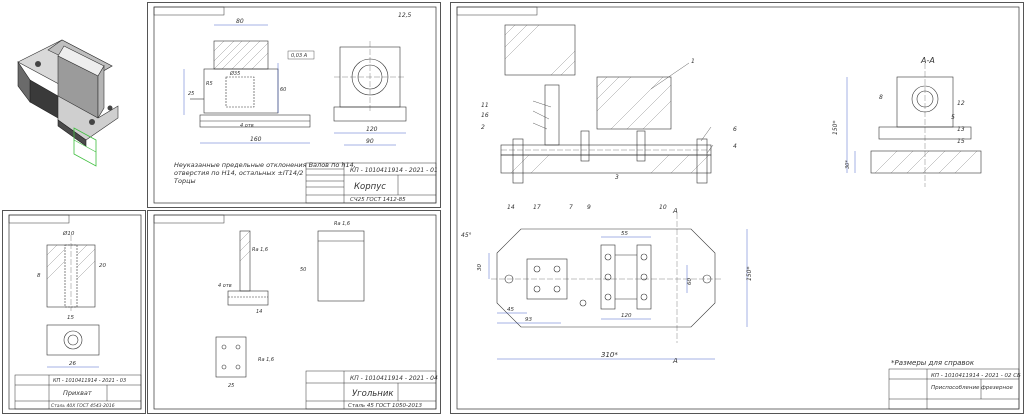 This screenshot has width=1024, height=418. Describe the element at coordinates (266, 360) in the screenshot. I see `angle-dim-6: Ra 1,6` at that location.